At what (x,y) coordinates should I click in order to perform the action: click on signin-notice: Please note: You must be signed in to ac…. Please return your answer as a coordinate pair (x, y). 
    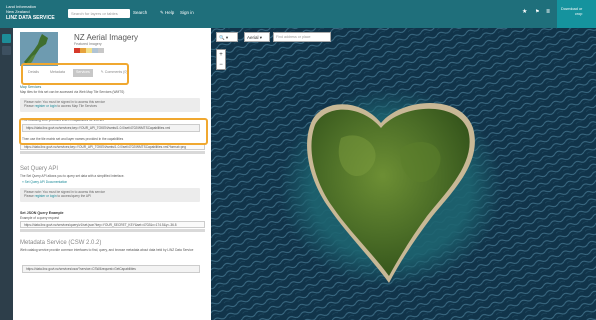
    Looking at the image, I should click on (110, 105).